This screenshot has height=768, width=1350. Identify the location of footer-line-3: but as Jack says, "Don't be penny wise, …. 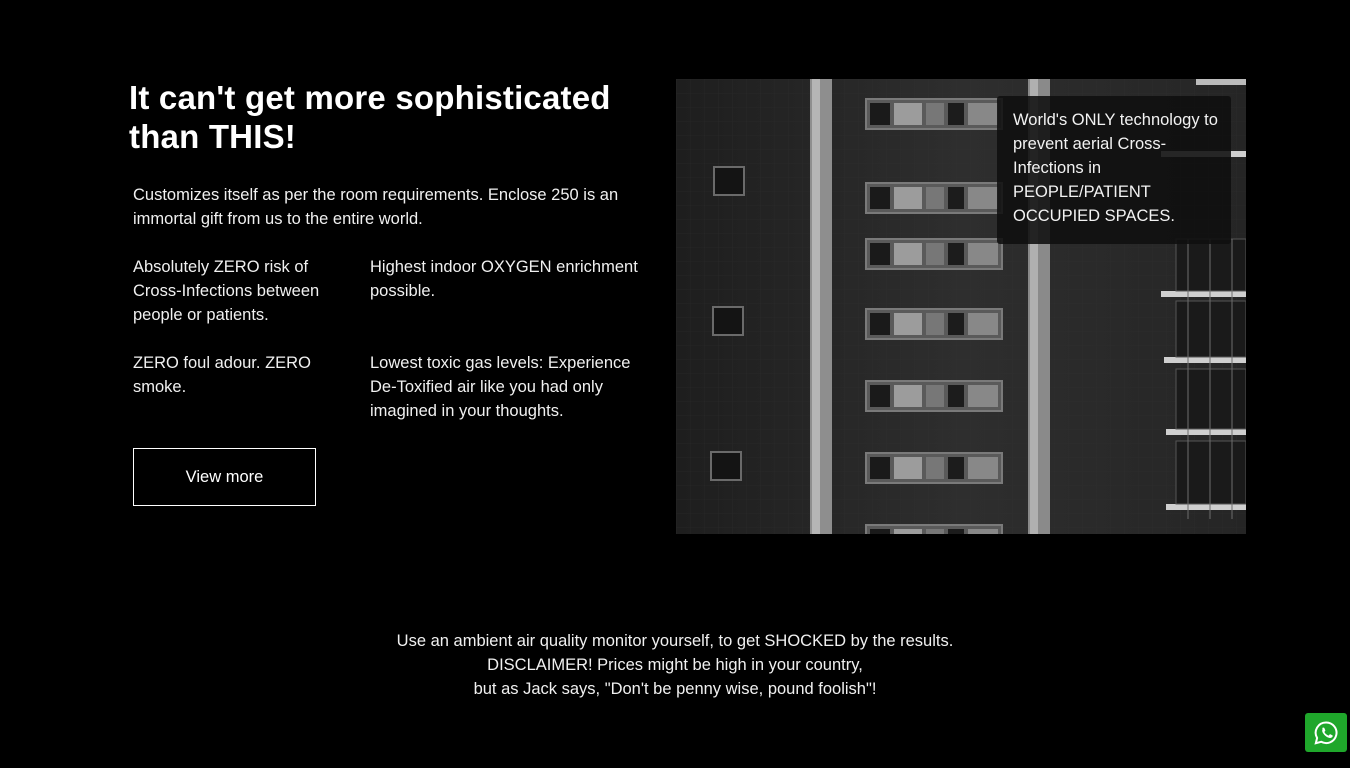
(675, 689).